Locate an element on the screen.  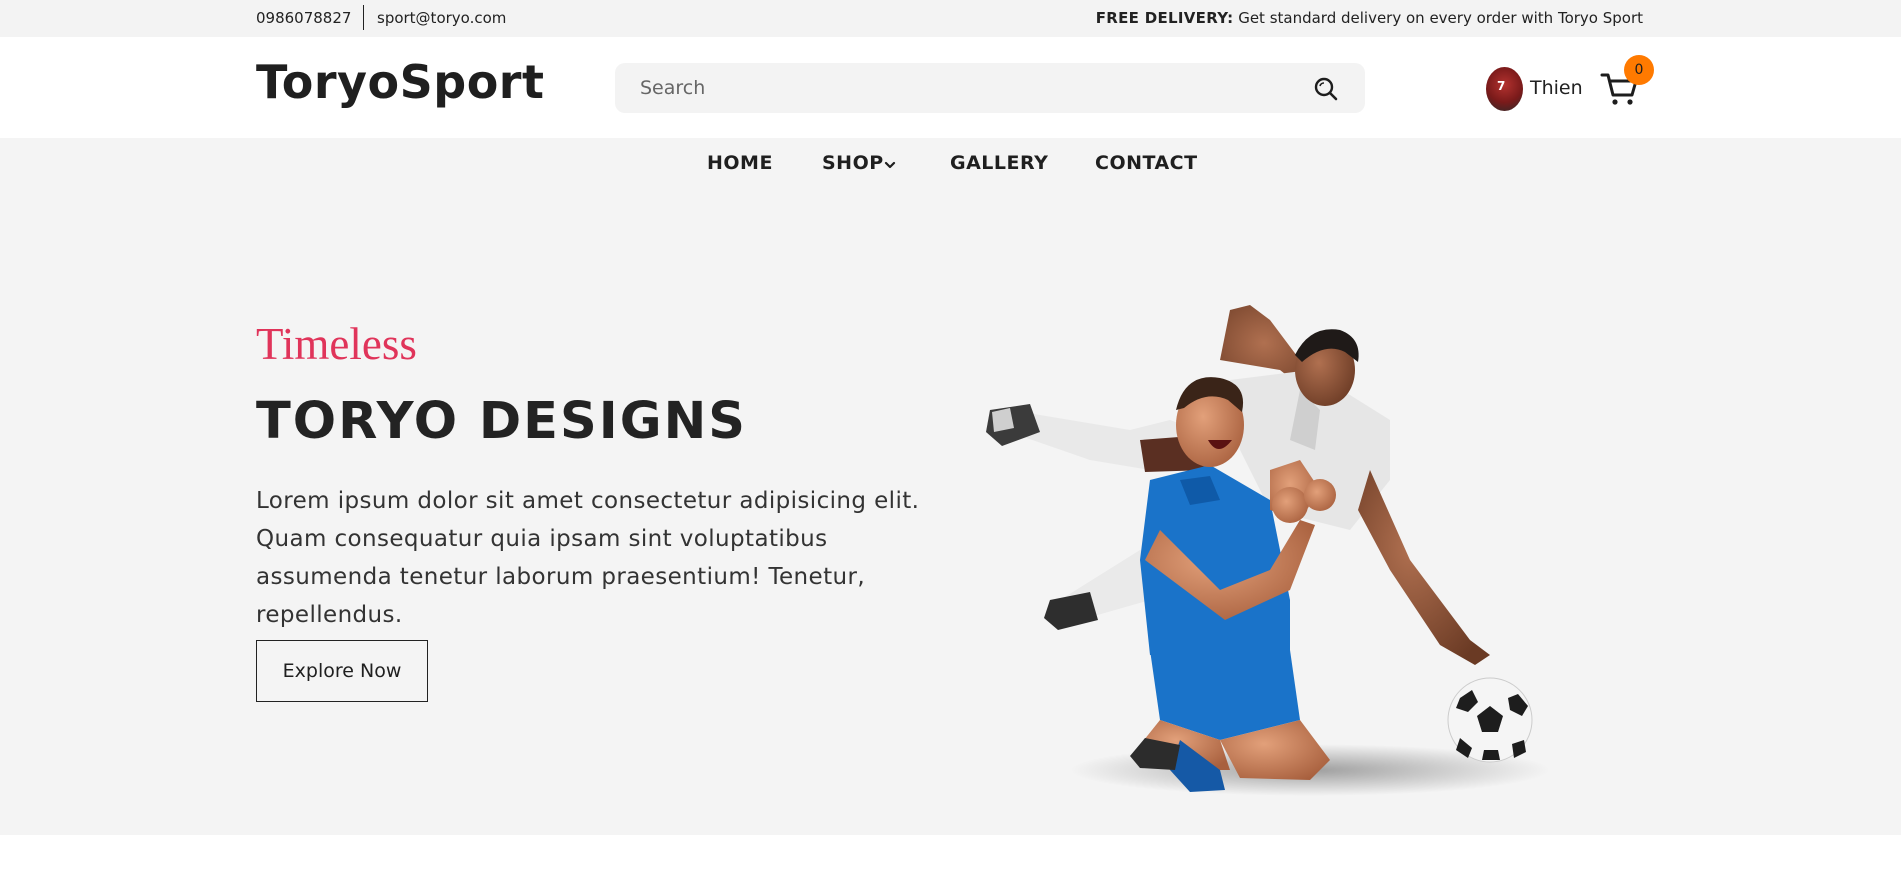
main-nav: HOME SHOP GALLERY CONTACT is located at coordinates (950, 164).